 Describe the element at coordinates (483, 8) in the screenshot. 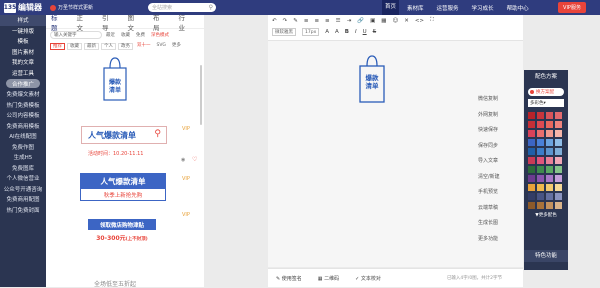

I see `nav-learning: 学习成长` at that location.